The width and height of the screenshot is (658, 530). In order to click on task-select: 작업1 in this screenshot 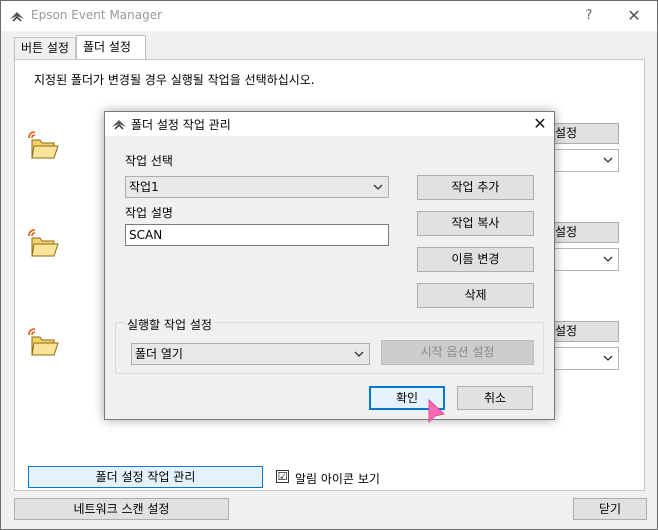, I will do `click(257, 187)`.